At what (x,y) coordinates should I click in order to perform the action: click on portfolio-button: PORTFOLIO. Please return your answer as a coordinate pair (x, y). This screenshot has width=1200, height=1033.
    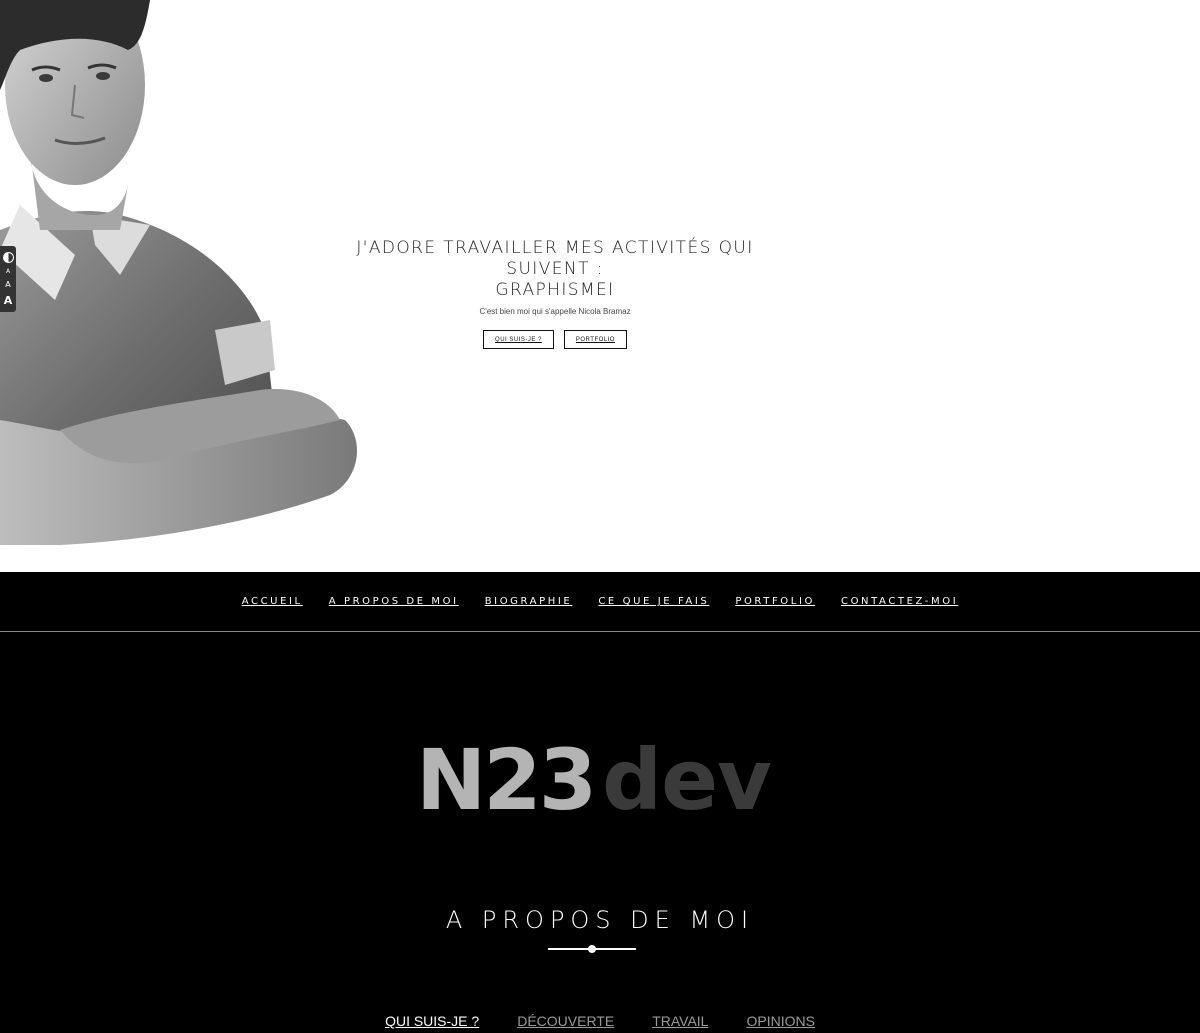
    Looking at the image, I should click on (595, 339).